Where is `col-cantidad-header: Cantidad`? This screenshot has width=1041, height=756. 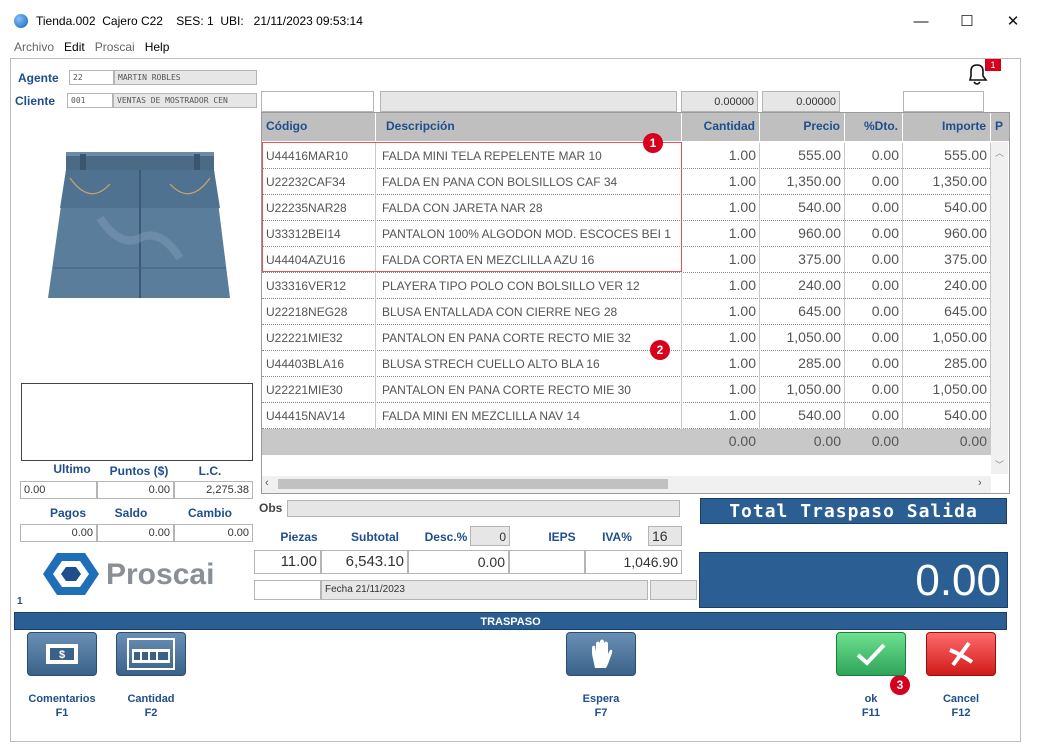 col-cantidad-header: Cantidad is located at coordinates (721, 127).